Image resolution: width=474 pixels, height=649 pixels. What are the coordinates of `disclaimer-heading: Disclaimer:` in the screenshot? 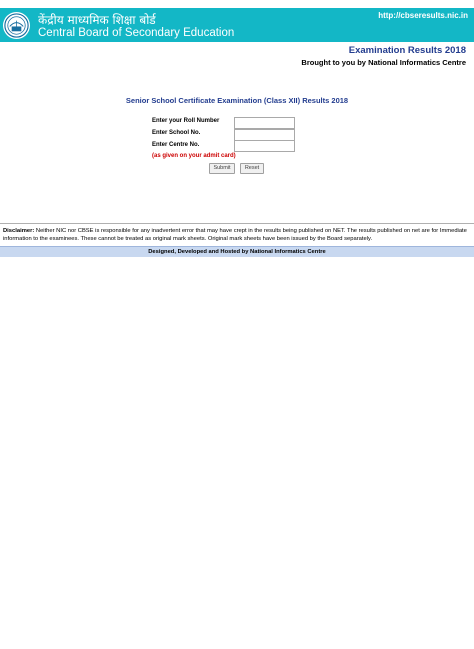 It's located at (19, 231).